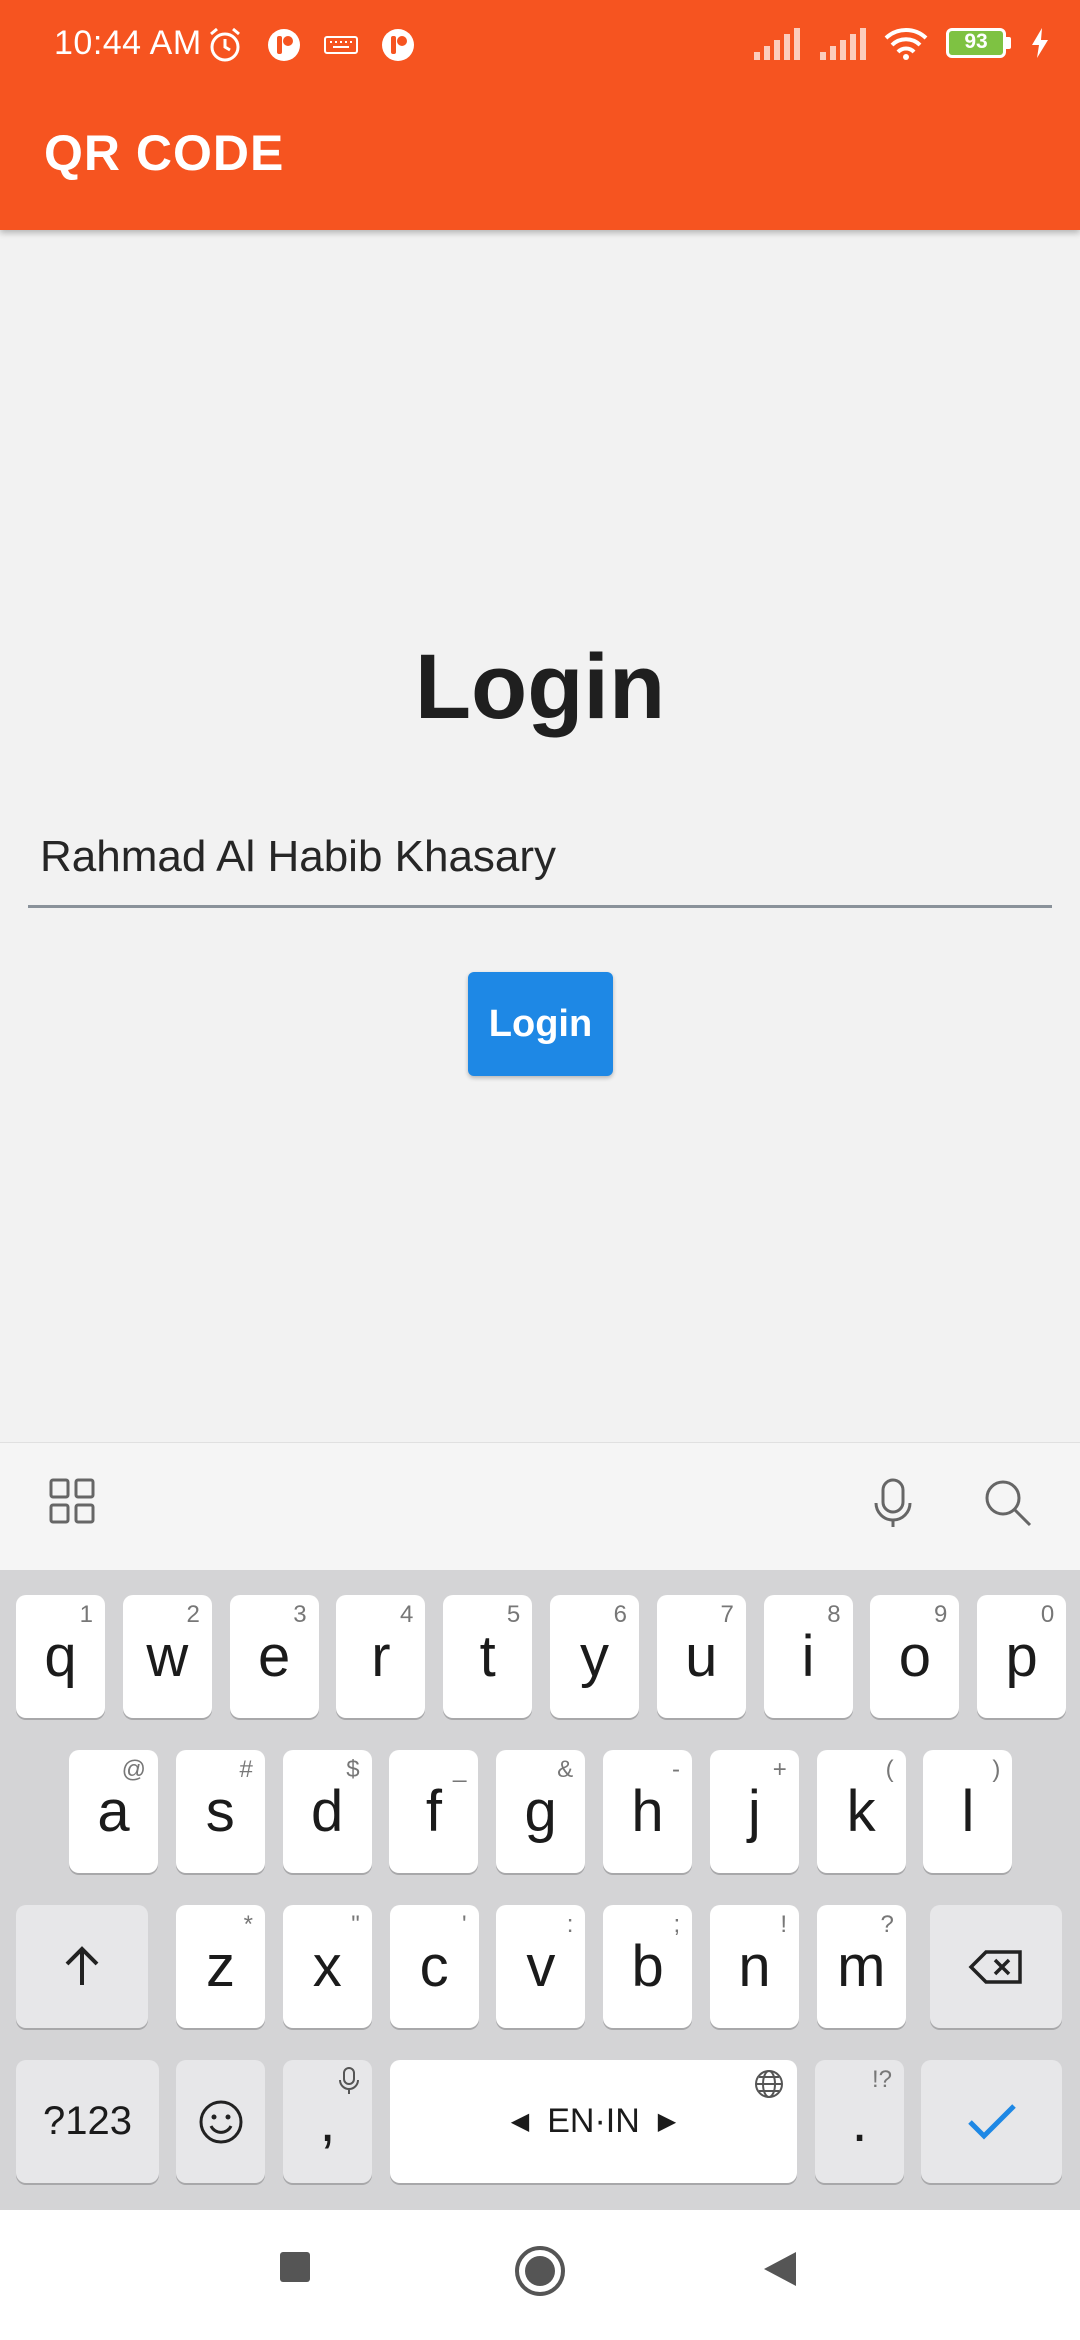 The width and height of the screenshot is (1080, 2340). What do you see at coordinates (540, 2271) in the screenshot?
I see `home-circle-icon` at bounding box center [540, 2271].